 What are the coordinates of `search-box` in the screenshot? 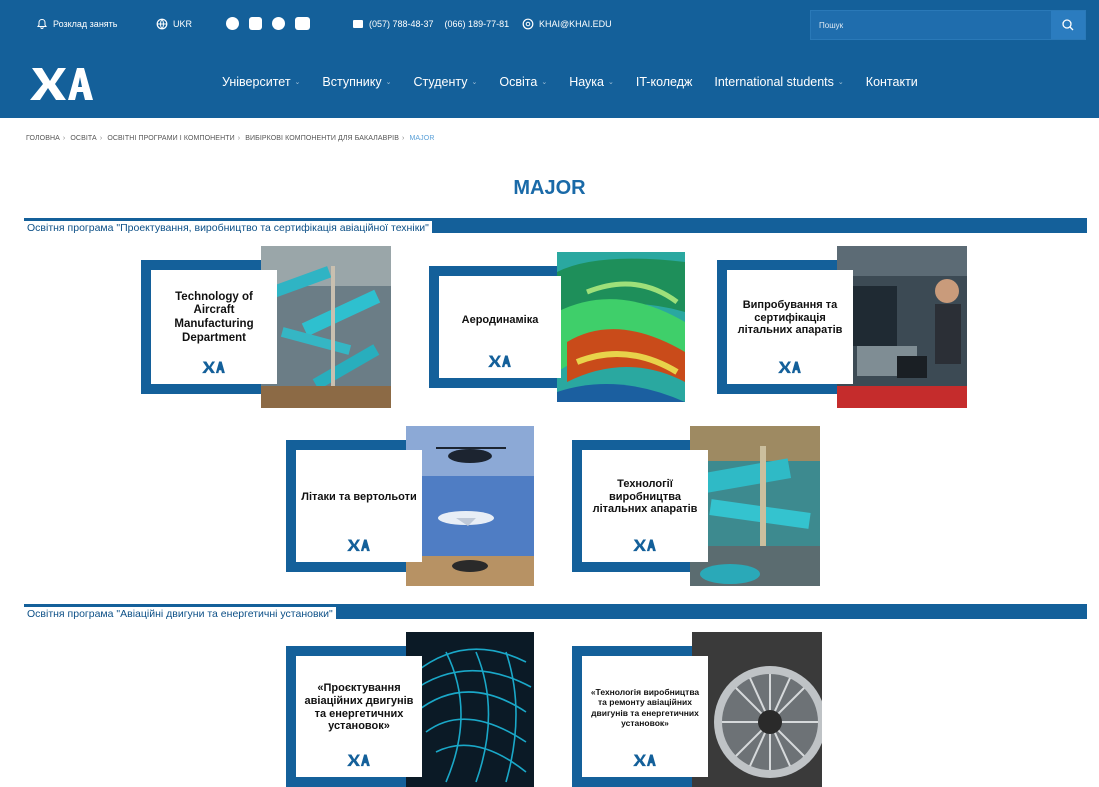 It's located at (948, 25).